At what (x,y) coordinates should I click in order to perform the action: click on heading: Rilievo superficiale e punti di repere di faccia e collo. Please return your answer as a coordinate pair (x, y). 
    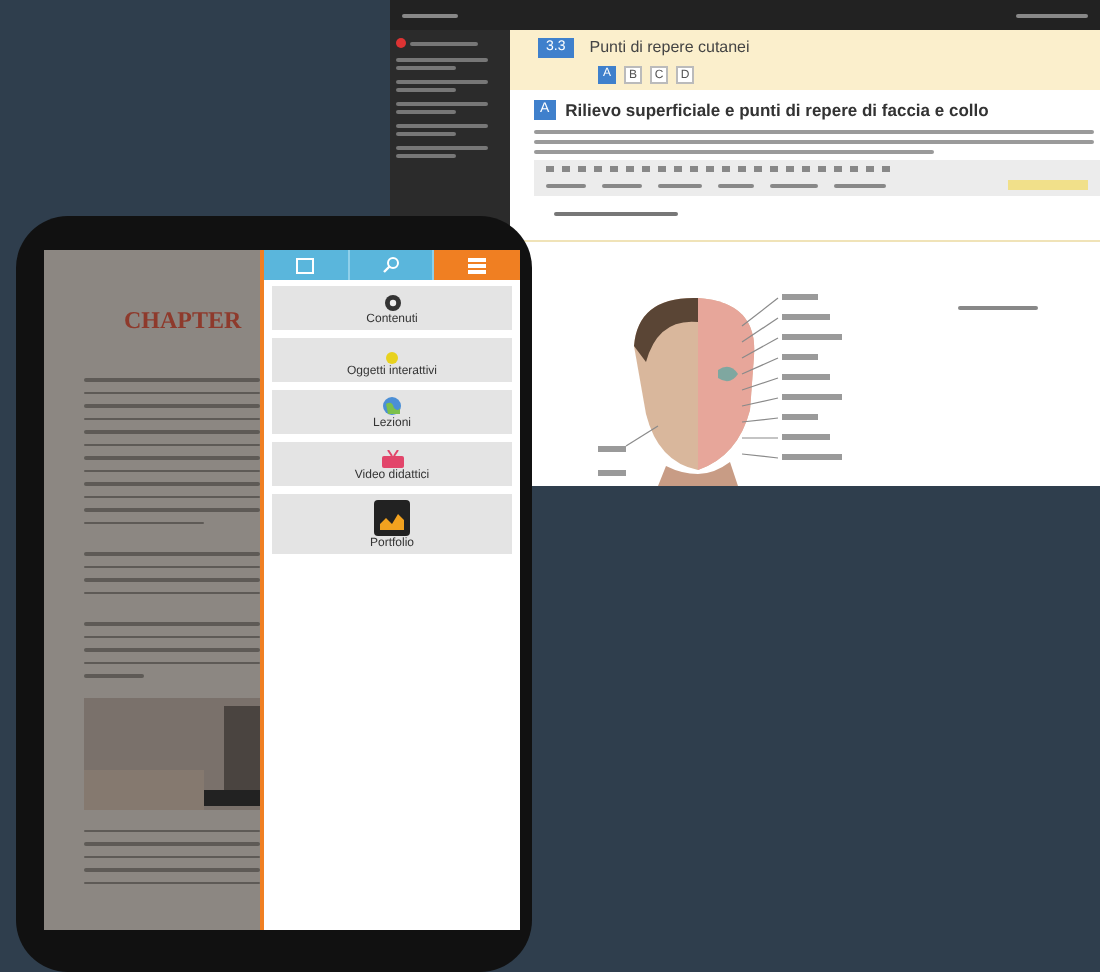
    Looking at the image, I should click on (777, 110).